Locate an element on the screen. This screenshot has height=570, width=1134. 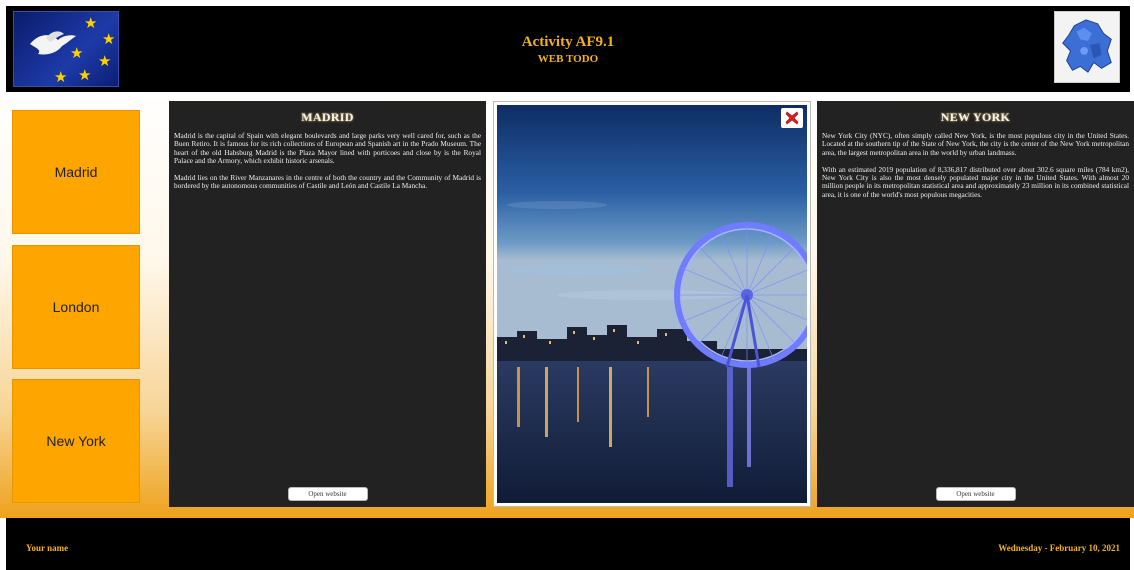
new-york-button-label: New York is located at coordinates (76, 441).